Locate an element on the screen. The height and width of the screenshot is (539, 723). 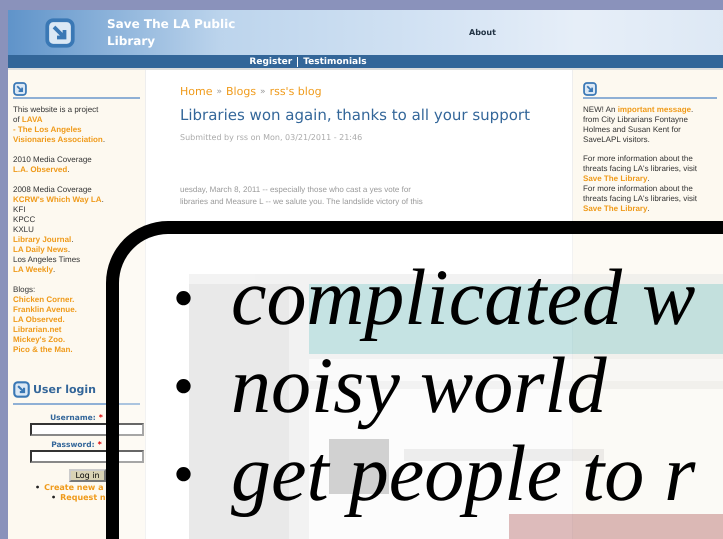
link: Create new a is located at coordinates (74, 487).